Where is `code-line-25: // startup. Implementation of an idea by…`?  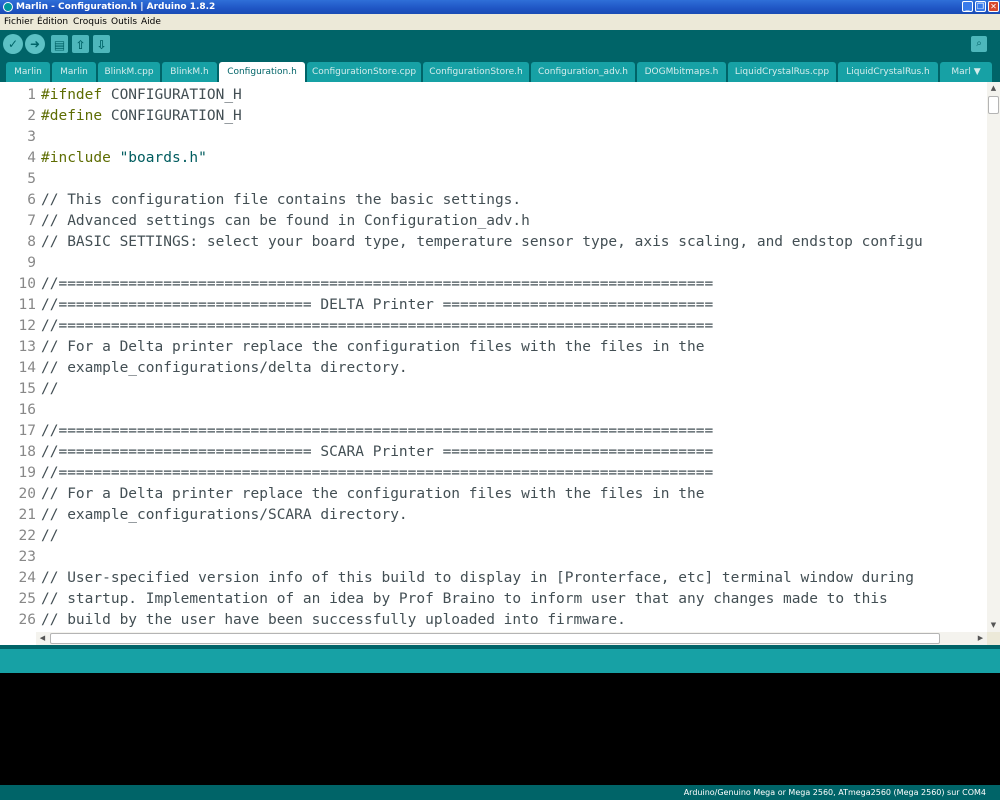 code-line-25: // startup. Implementation of an idea by… is located at coordinates (464, 599).